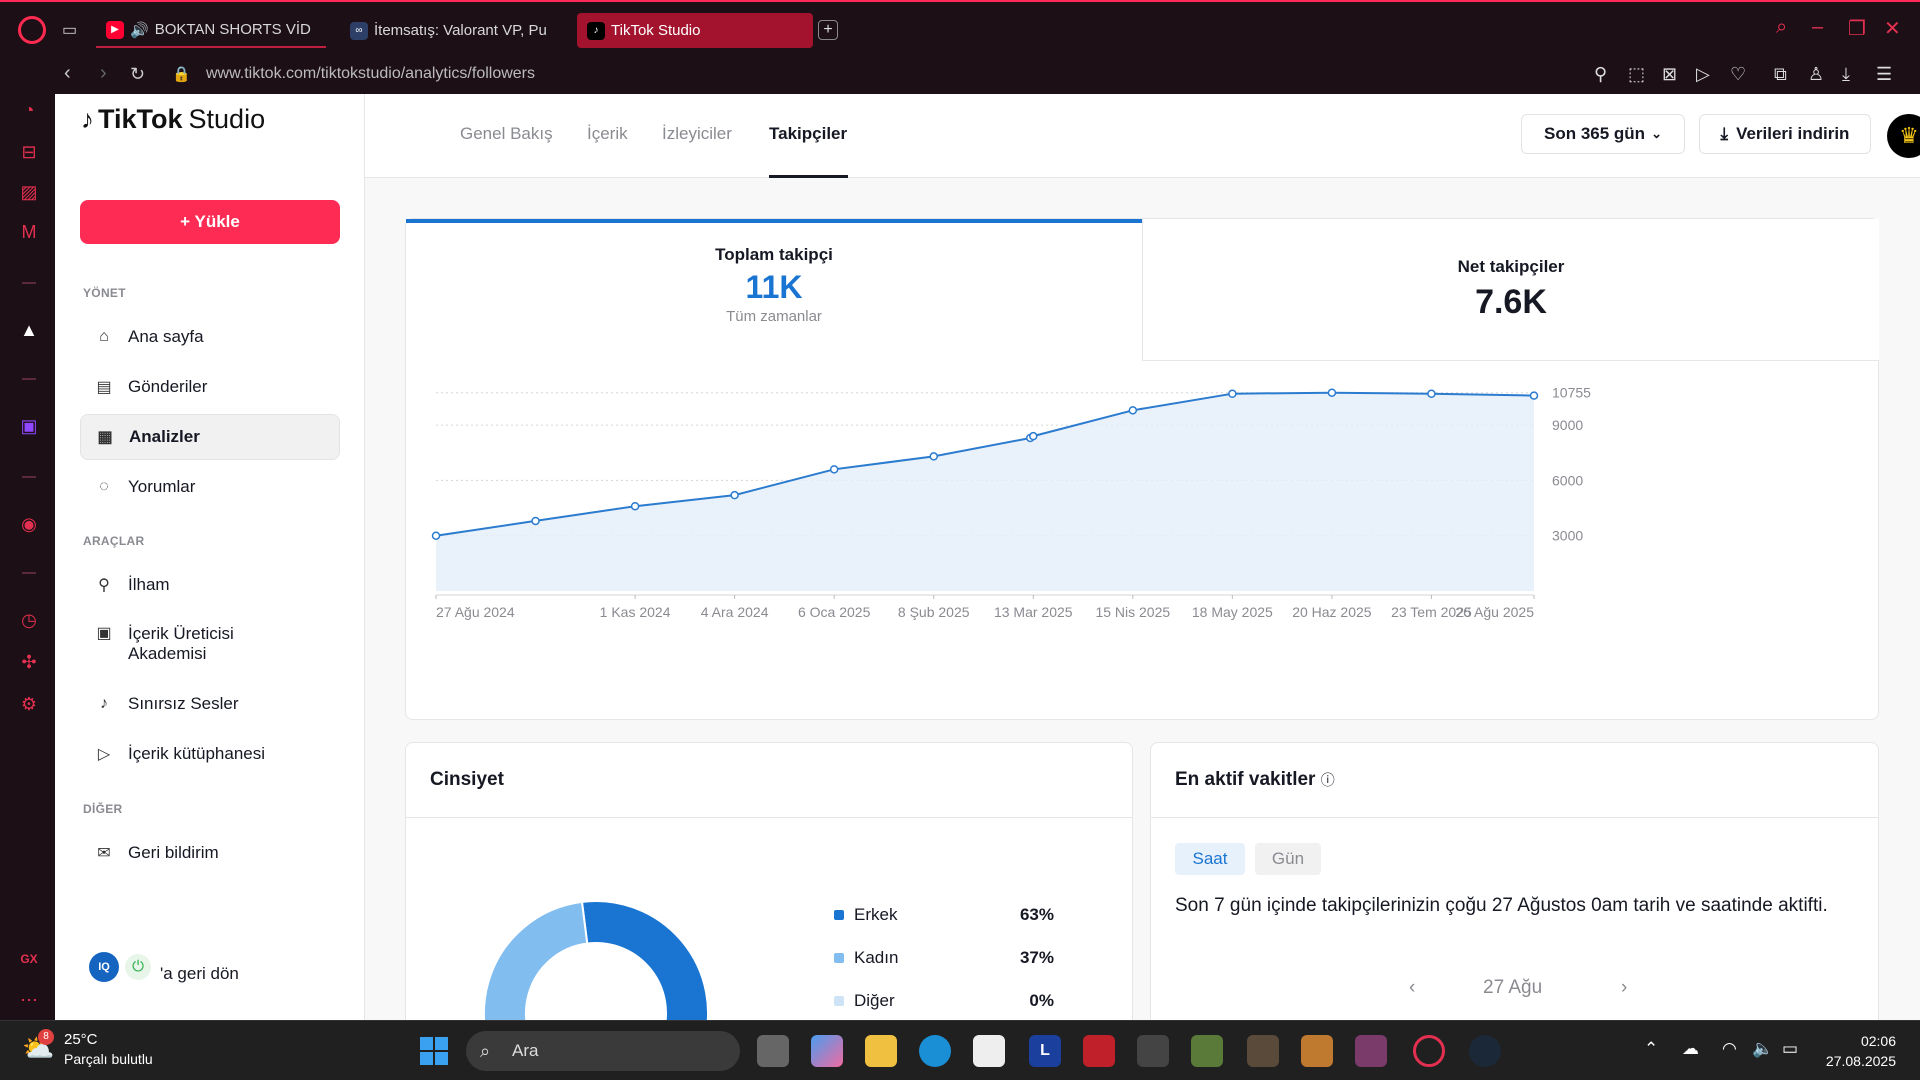 The height and width of the screenshot is (1080, 1920). Describe the element at coordinates (1729, 1049) in the screenshot. I see `wifi-icon: ◠` at that location.